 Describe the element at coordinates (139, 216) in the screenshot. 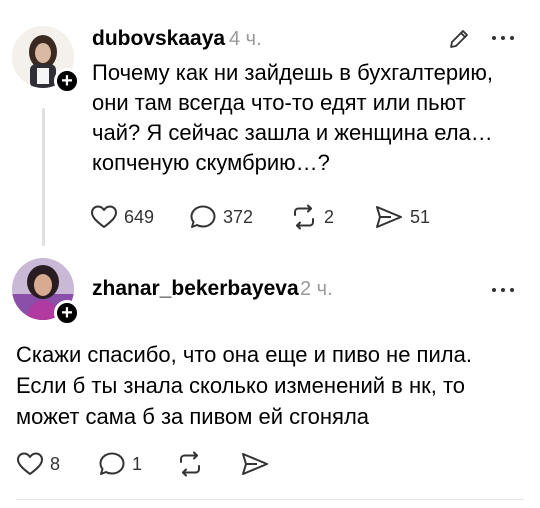

I see `like-count: 649` at that location.